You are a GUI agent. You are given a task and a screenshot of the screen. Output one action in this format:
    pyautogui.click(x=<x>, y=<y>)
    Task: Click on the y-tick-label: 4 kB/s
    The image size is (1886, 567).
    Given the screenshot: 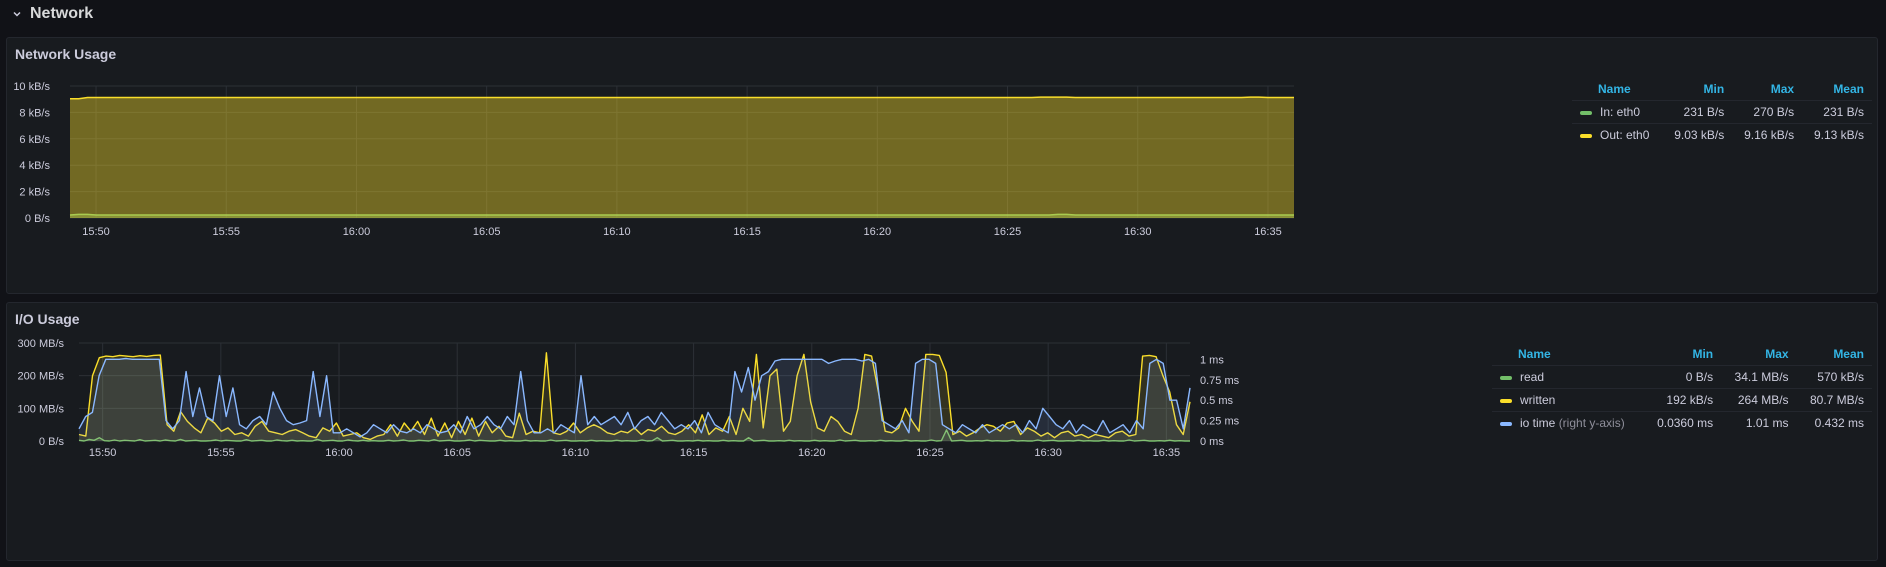 What is the action you would take?
    pyautogui.click(x=34, y=166)
    